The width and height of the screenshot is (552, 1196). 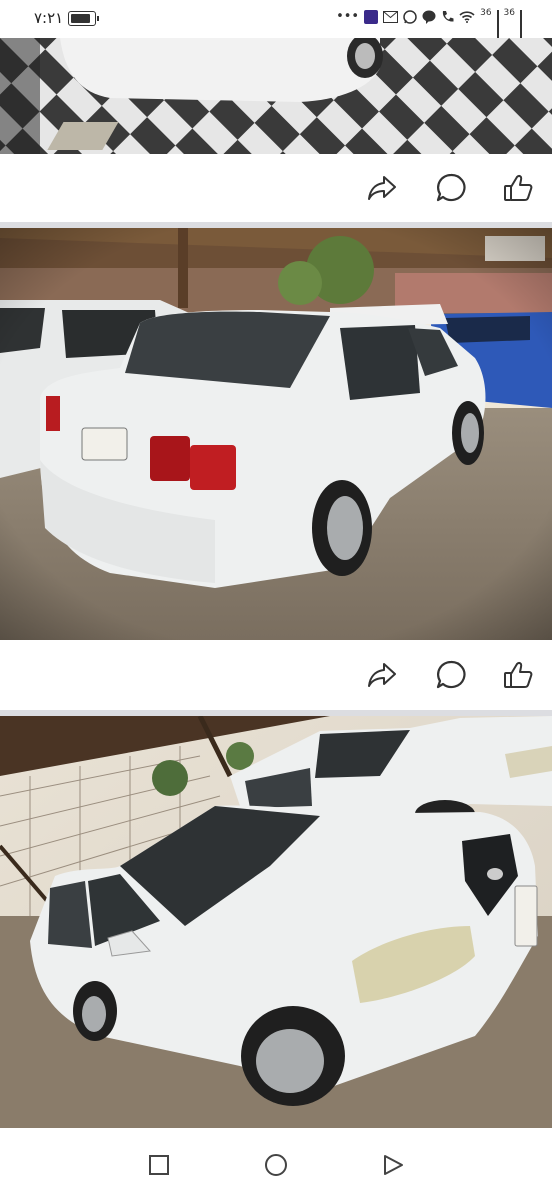 What do you see at coordinates (391, 16) in the screenshot?
I see `gmail-icon` at bounding box center [391, 16].